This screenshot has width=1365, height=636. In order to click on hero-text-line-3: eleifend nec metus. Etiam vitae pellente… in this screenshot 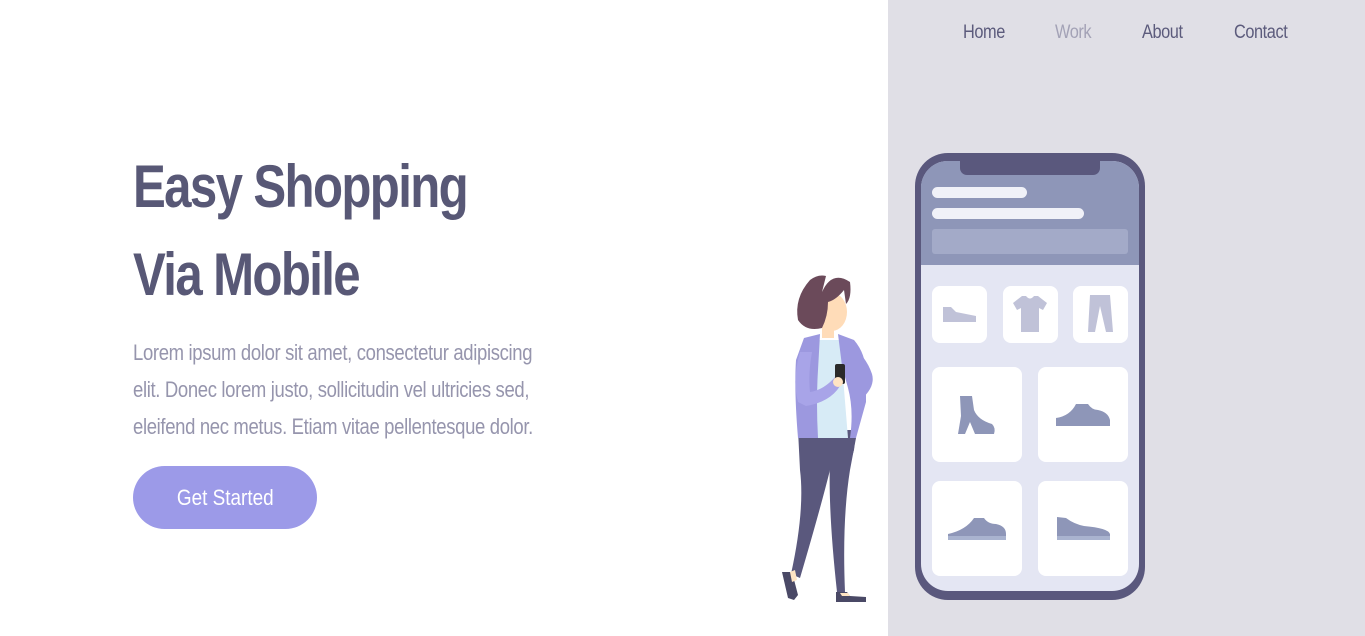, I will do `click(333, 426)`.